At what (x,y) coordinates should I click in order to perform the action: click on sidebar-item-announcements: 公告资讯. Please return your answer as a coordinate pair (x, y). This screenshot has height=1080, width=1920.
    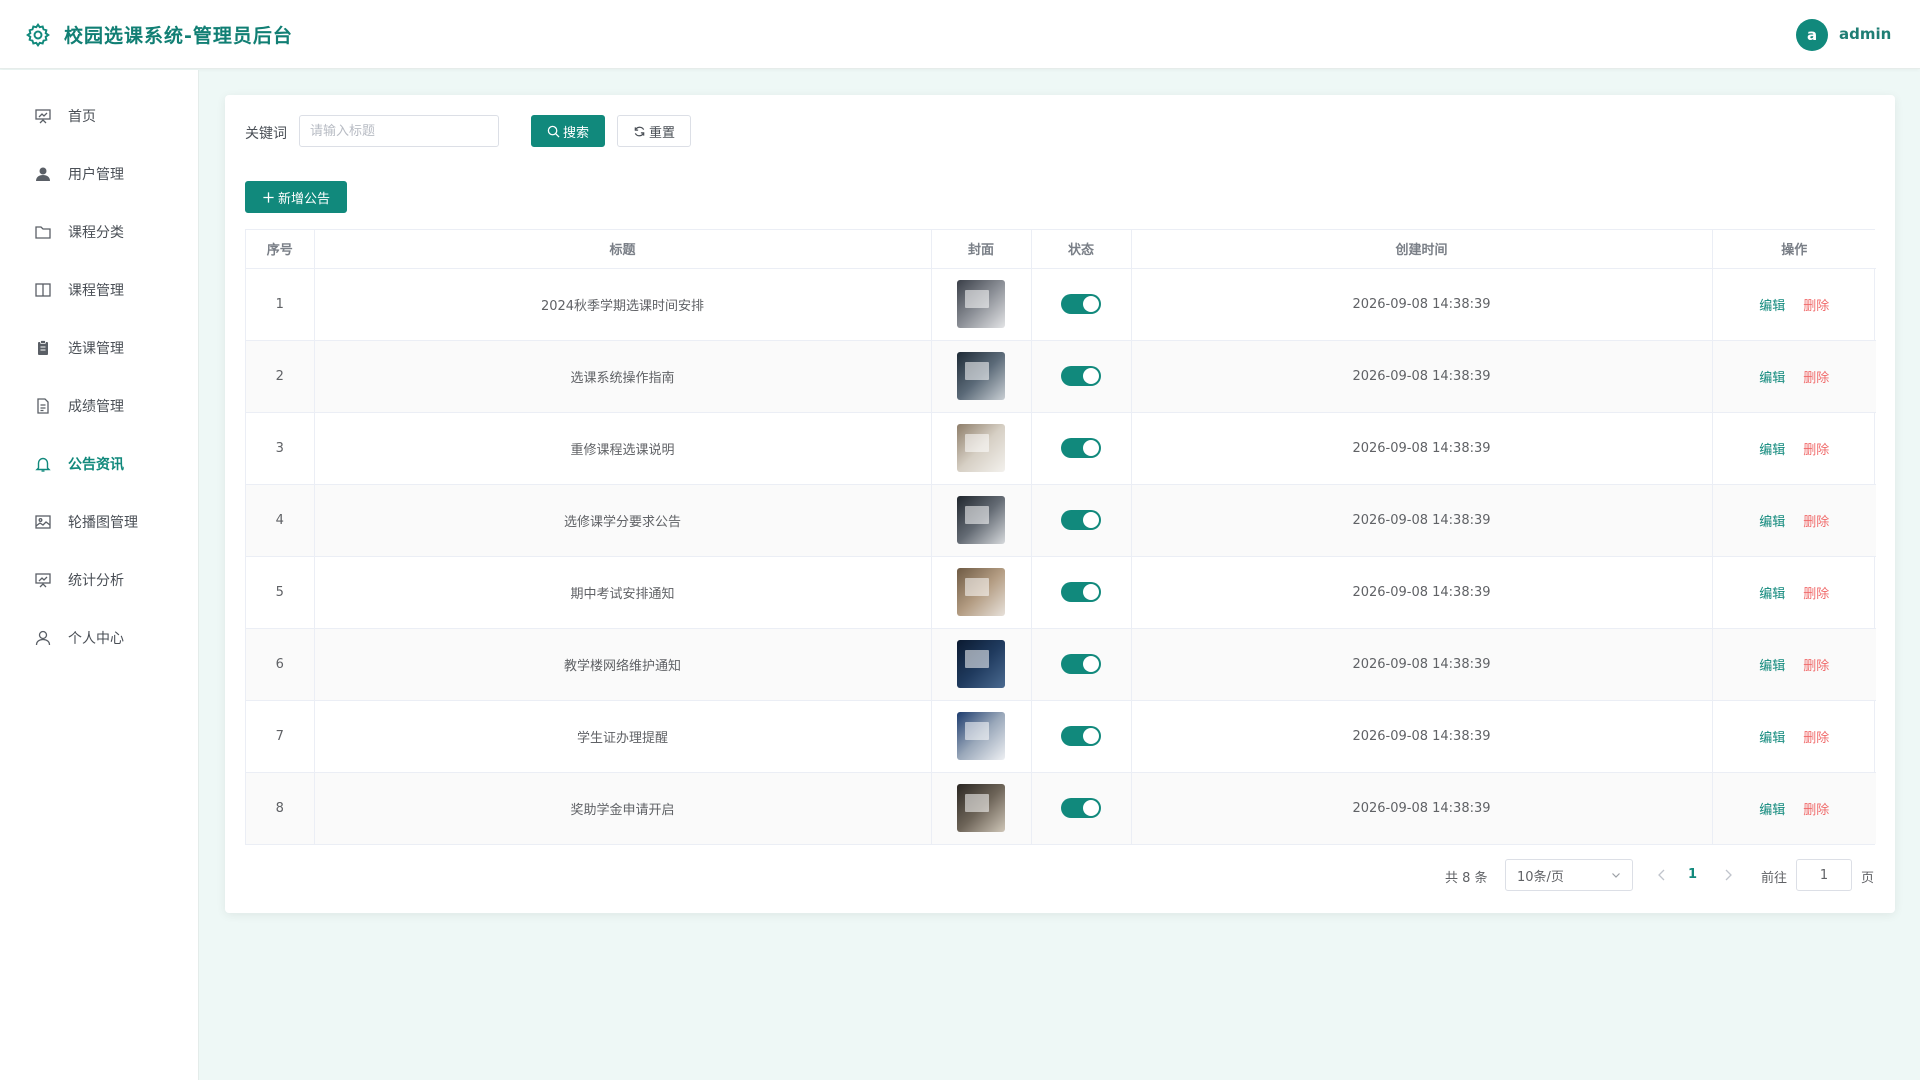
    Looking at the image, I should click on (99, 464).